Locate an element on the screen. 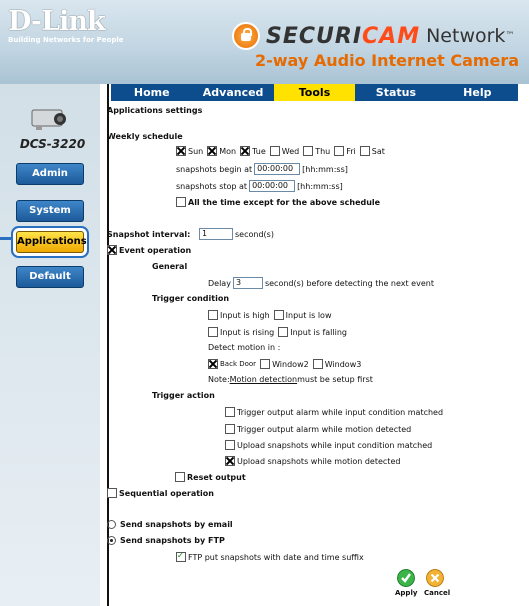 The height and width of the screenshot is (606, 529). begin-time-input: 00:00:00 is located at coordinates (277, 169).